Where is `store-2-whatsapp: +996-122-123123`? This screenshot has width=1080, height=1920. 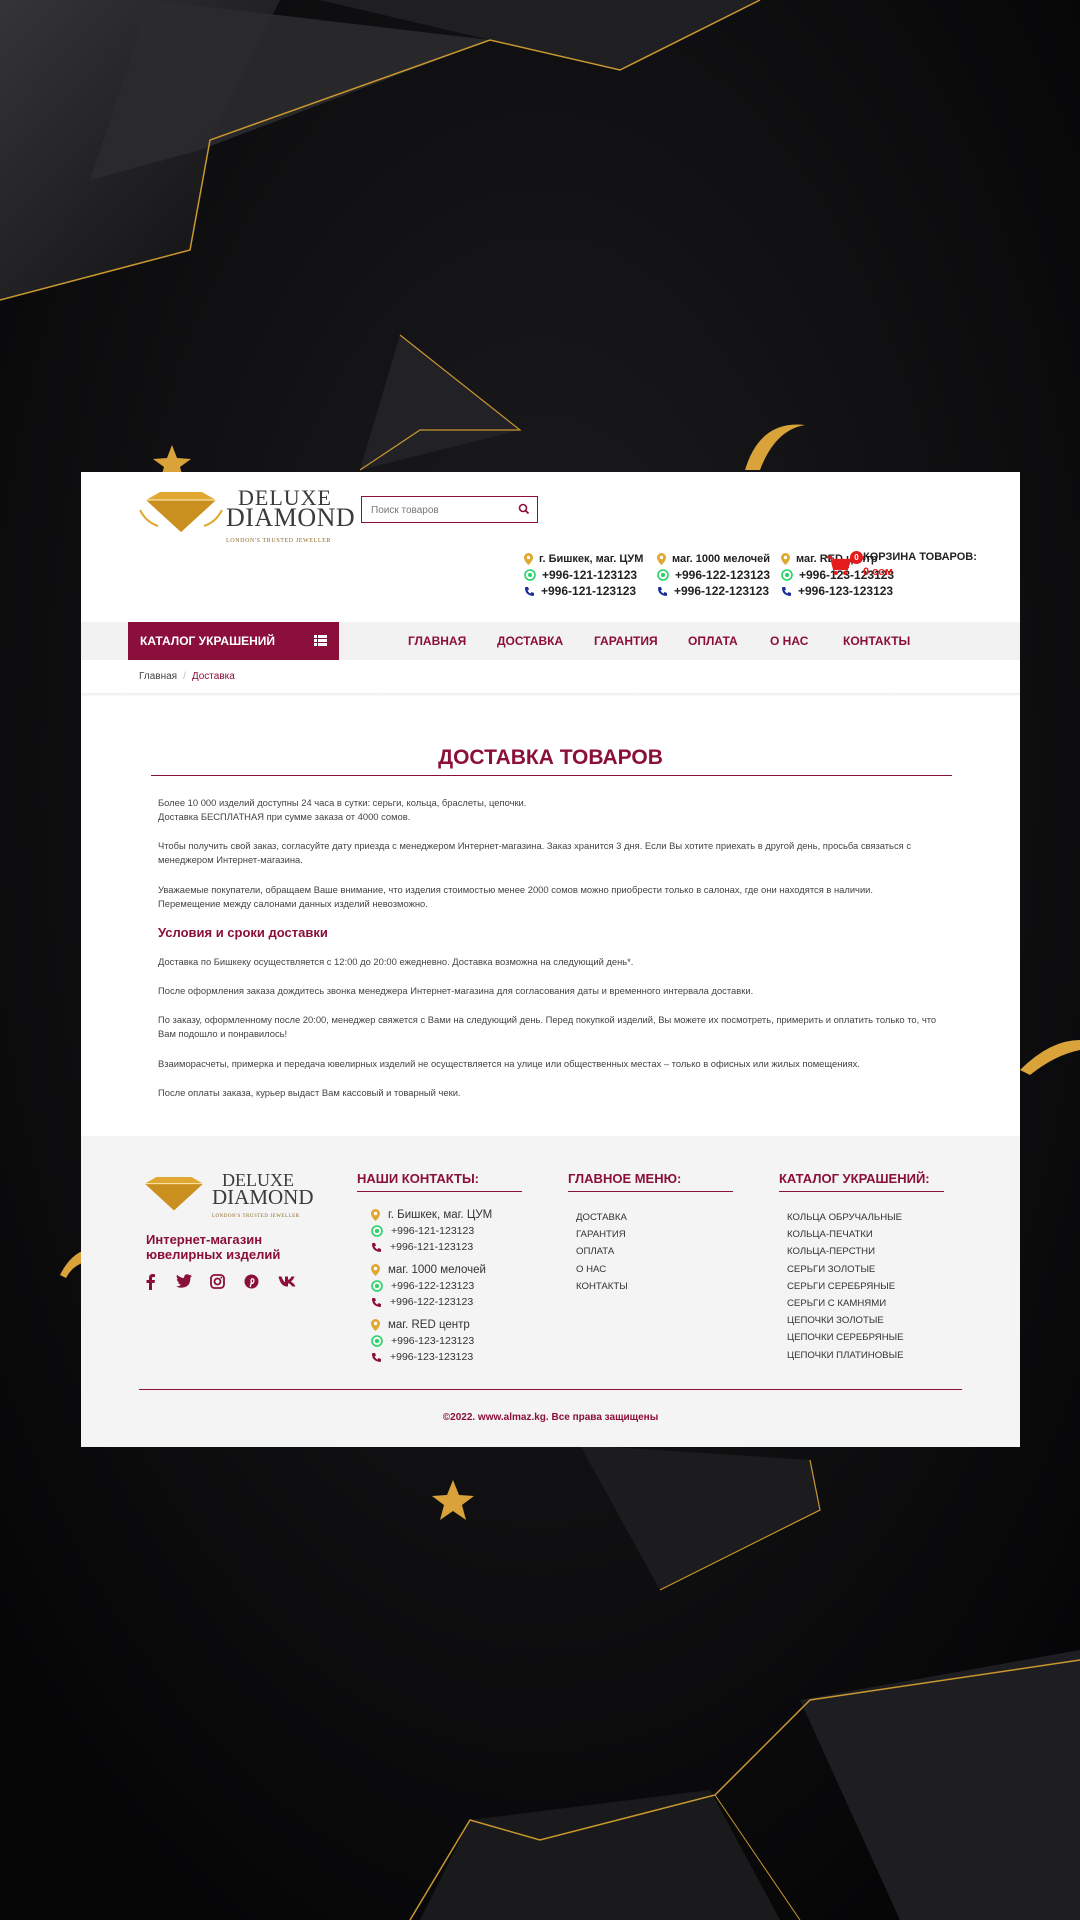 store-2-whatsapp: +996-122-123123 is located at coordinates (722, 575).